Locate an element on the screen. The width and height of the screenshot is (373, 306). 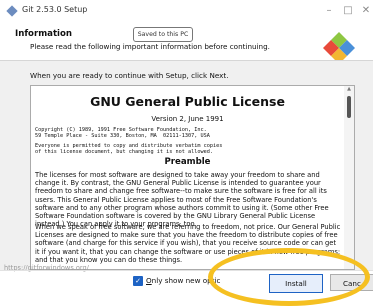
minimize-icon: – is located at coordinates (329, 11).